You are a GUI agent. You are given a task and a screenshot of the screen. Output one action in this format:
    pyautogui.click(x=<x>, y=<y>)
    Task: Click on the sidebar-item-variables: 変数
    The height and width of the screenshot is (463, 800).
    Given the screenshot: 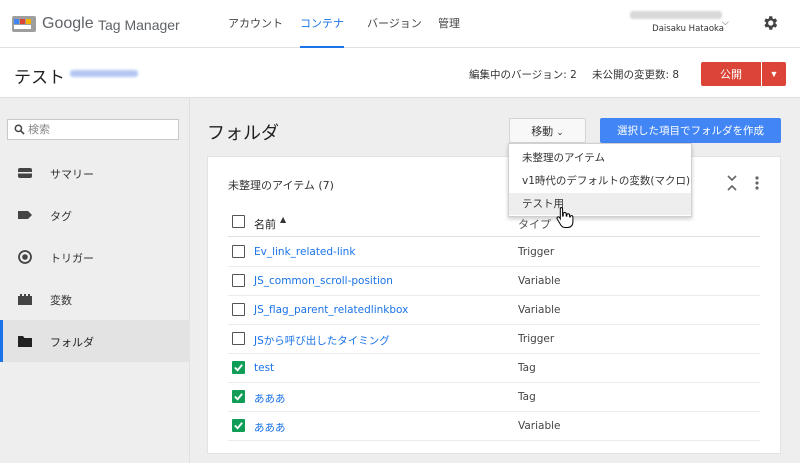 What is the action you would take?
    pyautogui.click(x=95, y=299)
    